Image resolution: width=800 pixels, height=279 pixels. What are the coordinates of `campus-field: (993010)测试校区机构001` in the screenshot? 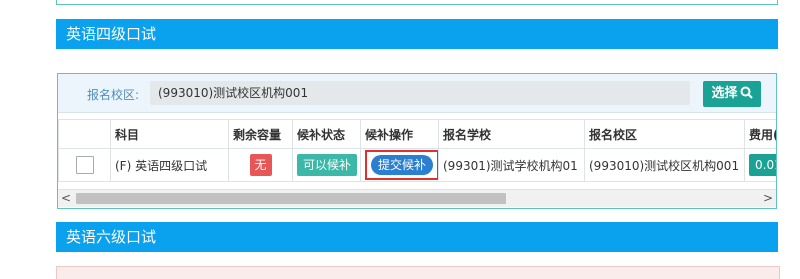 It's located at (420, 93).